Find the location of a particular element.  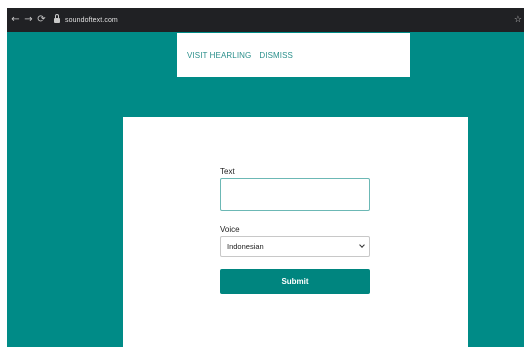

browser-toolbar: ← → ⟳ soundoftext.com ☆ is located at coordinates (265, 20).